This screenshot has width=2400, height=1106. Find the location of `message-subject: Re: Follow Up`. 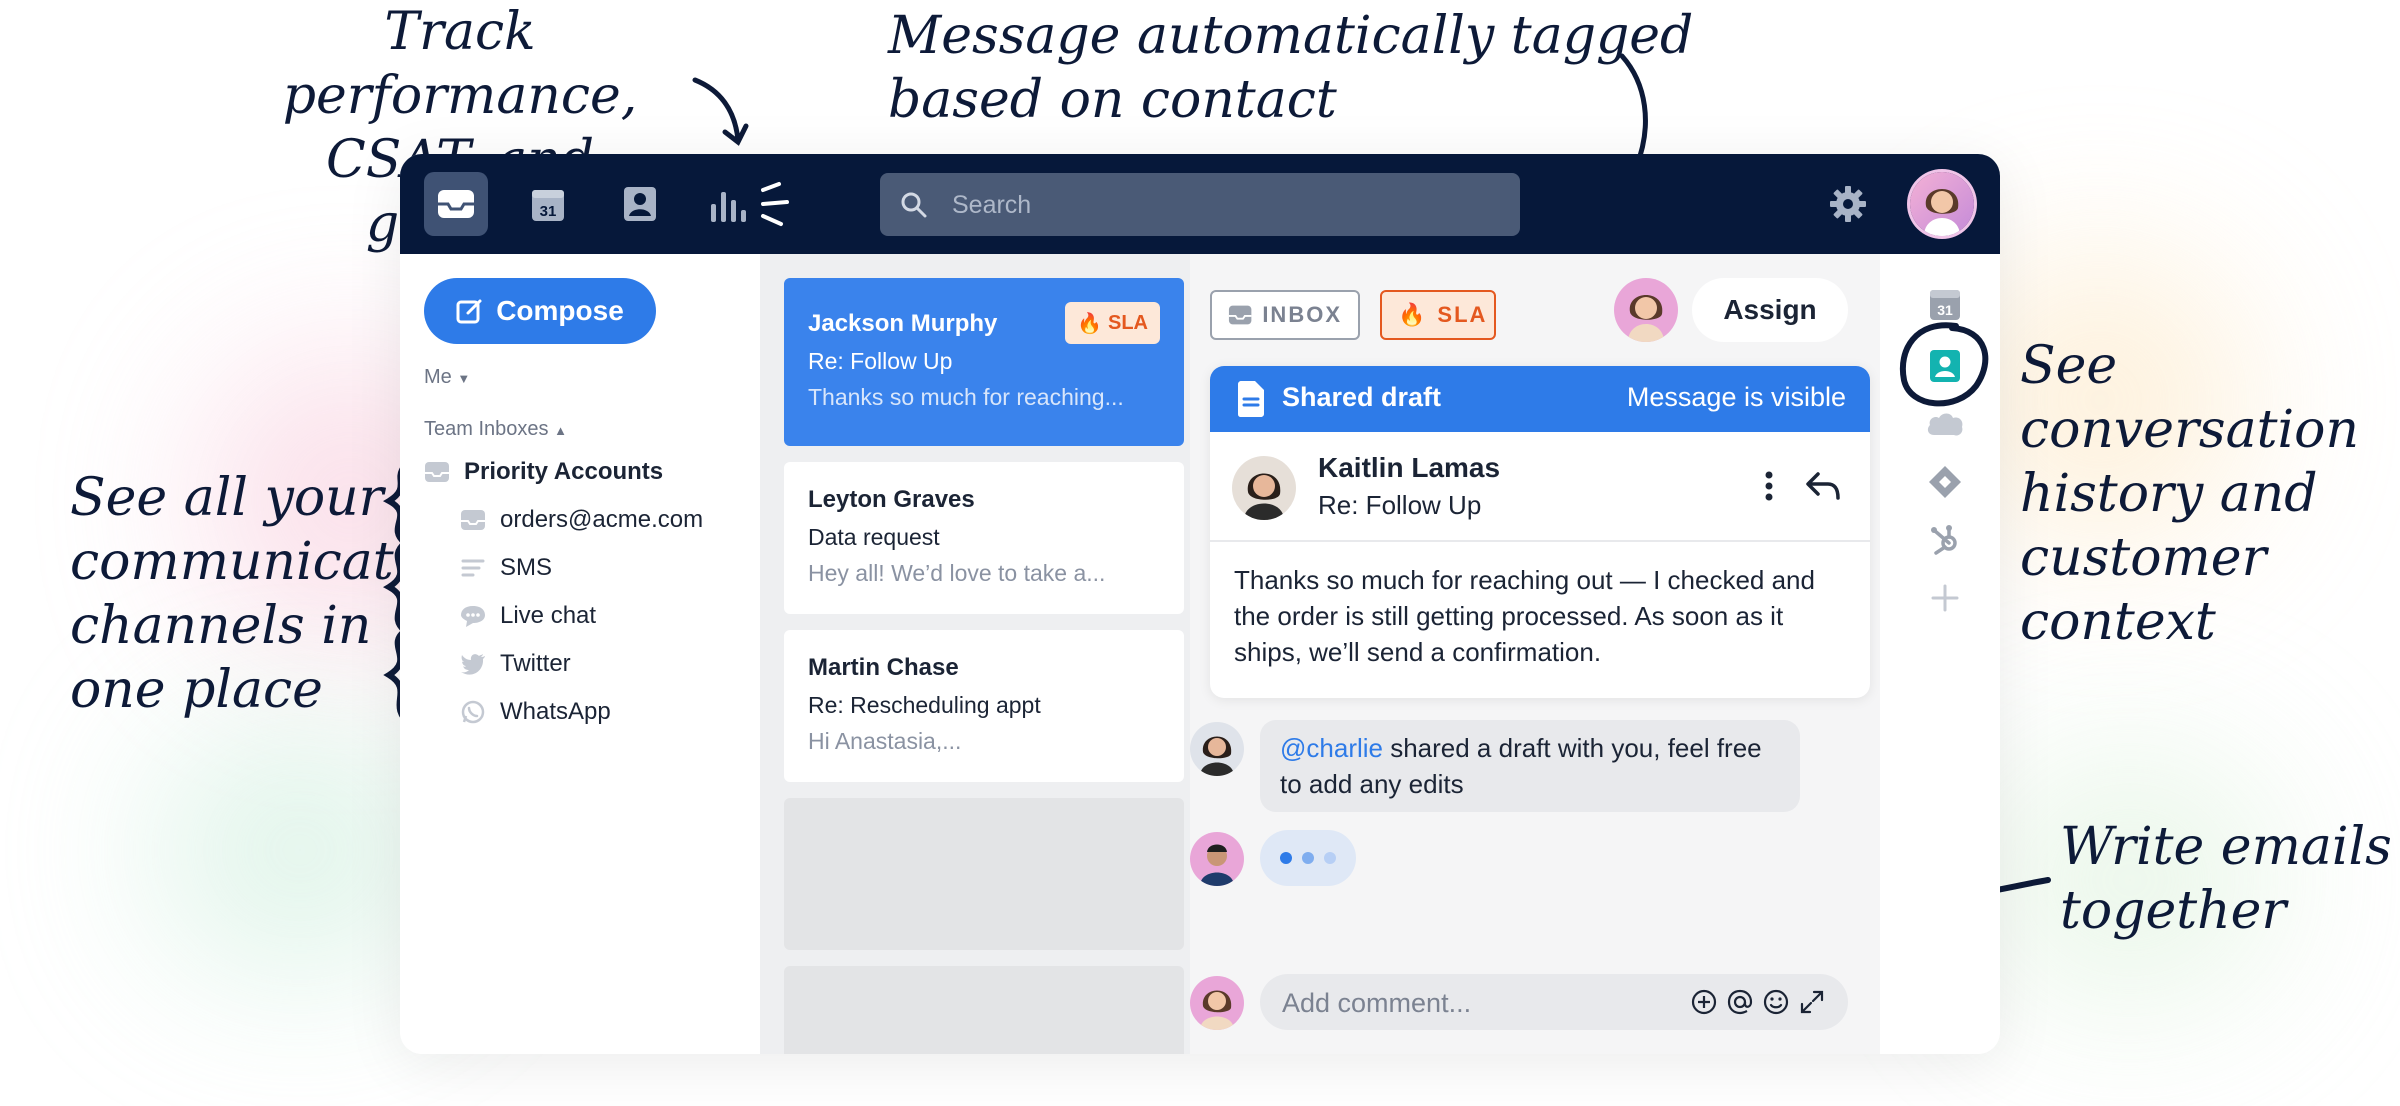

message-subject: Re: Follow Up is located at coordinates (880, 361).